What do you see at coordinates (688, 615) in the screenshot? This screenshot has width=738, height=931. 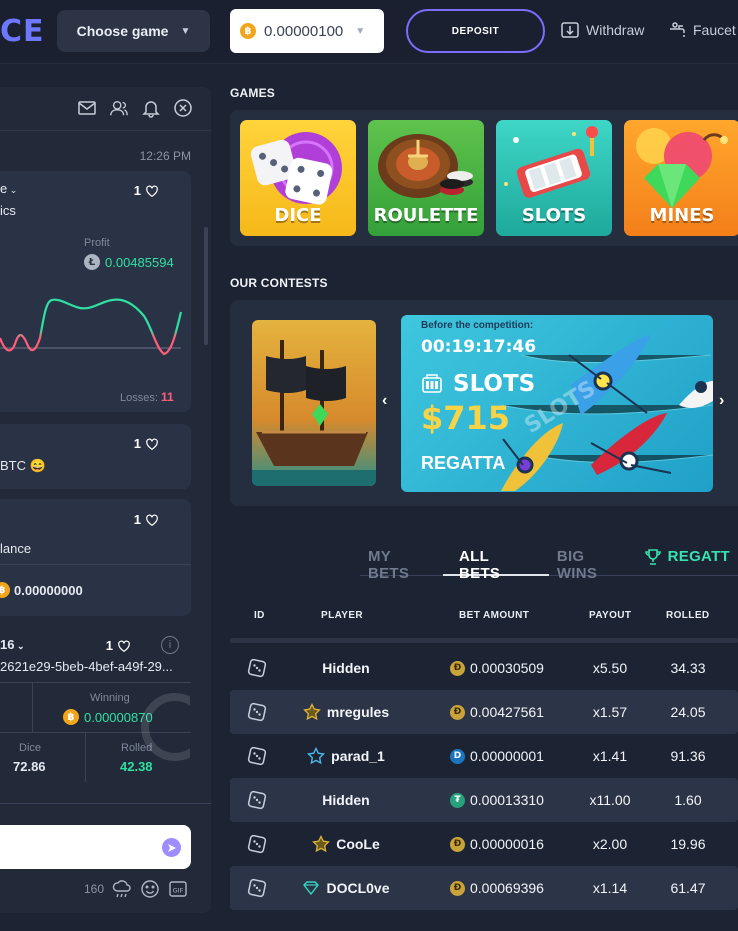 I see `column-rolled: ROLLED` at bounding box center [688, 615].